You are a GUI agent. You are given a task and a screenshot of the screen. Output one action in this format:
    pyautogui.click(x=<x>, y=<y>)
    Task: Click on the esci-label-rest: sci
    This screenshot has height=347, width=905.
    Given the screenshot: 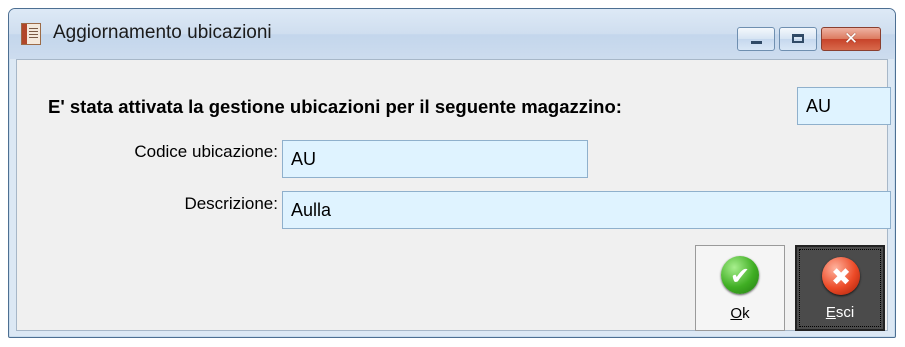 What is the action you would take?
    pyautogui.click(x=845, y=312)
    